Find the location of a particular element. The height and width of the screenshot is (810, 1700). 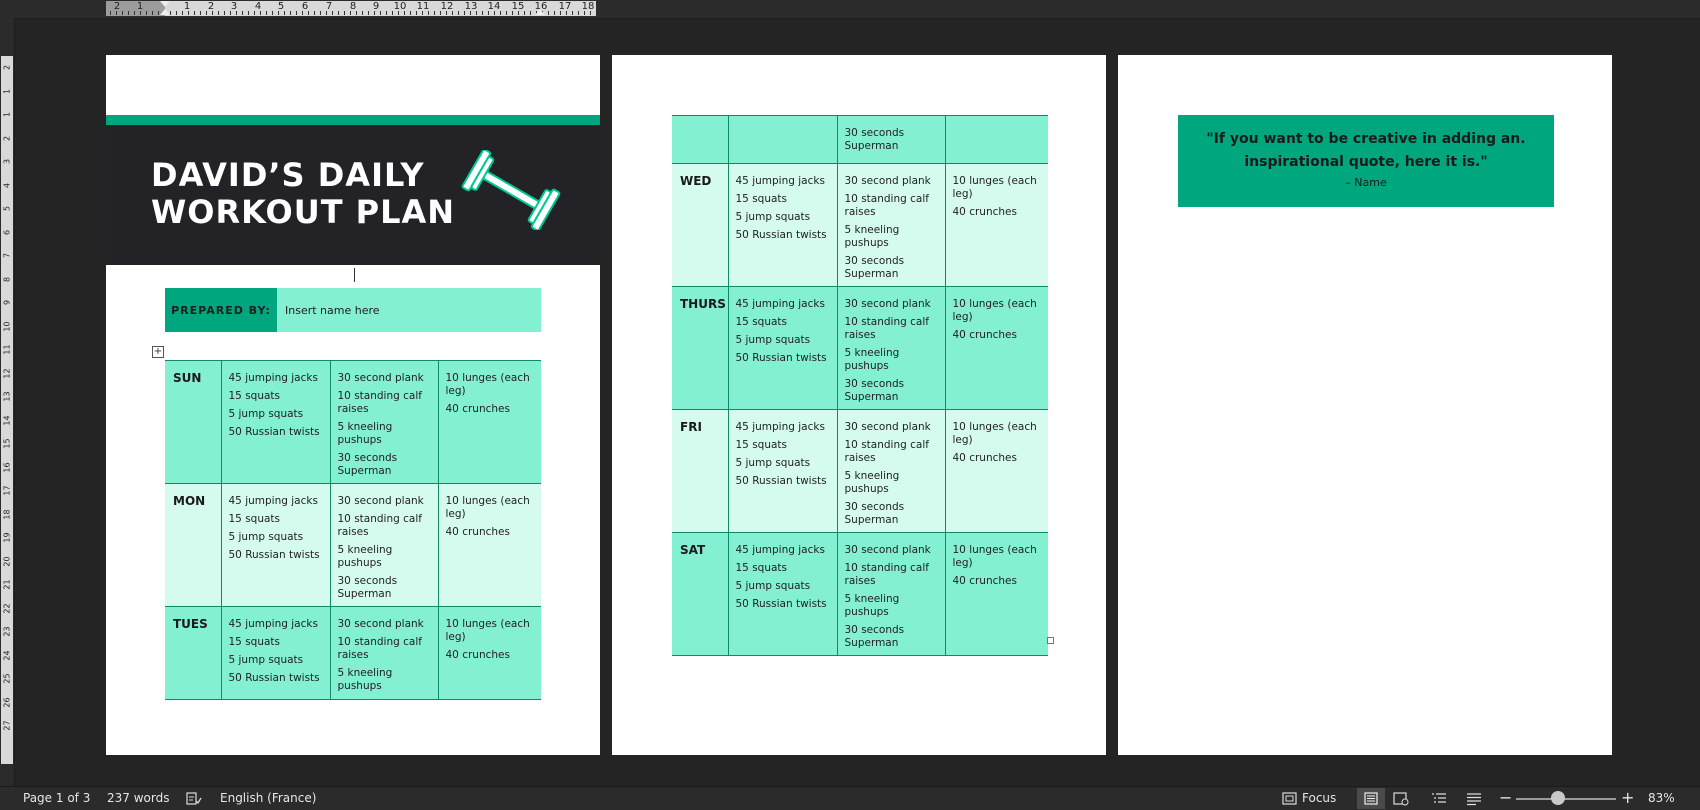

ruler-label: 1 is located at coordinates (187, 6).